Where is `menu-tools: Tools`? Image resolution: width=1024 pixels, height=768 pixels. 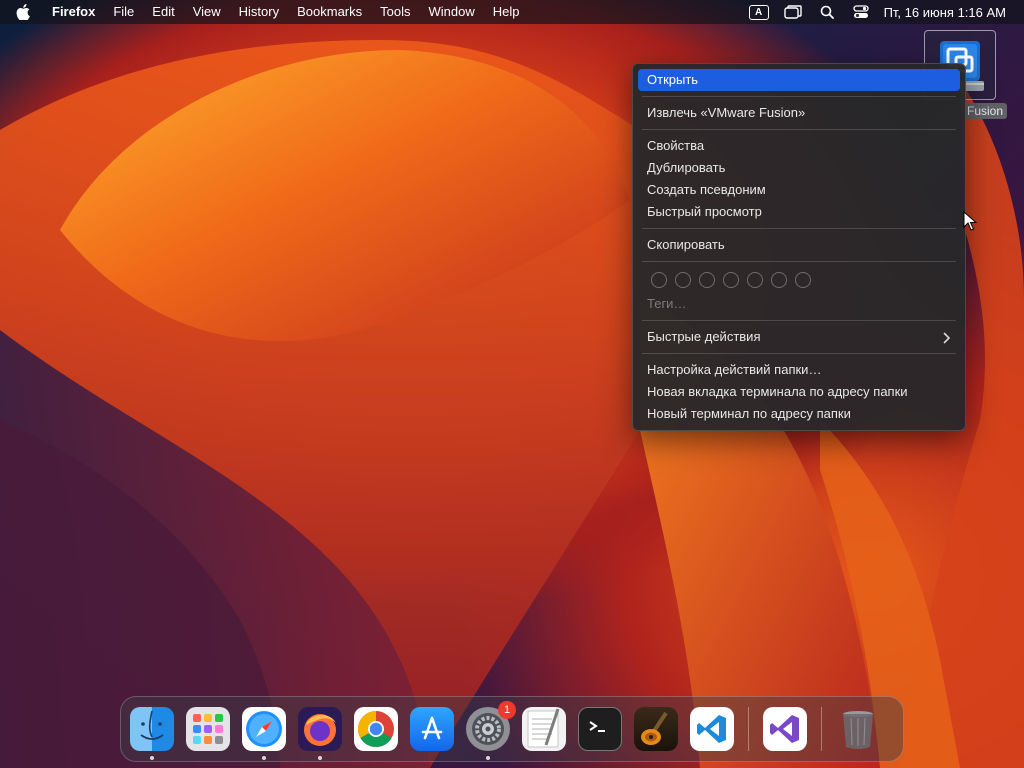 menu-tools: Tools is located at coordinates (395, 12).